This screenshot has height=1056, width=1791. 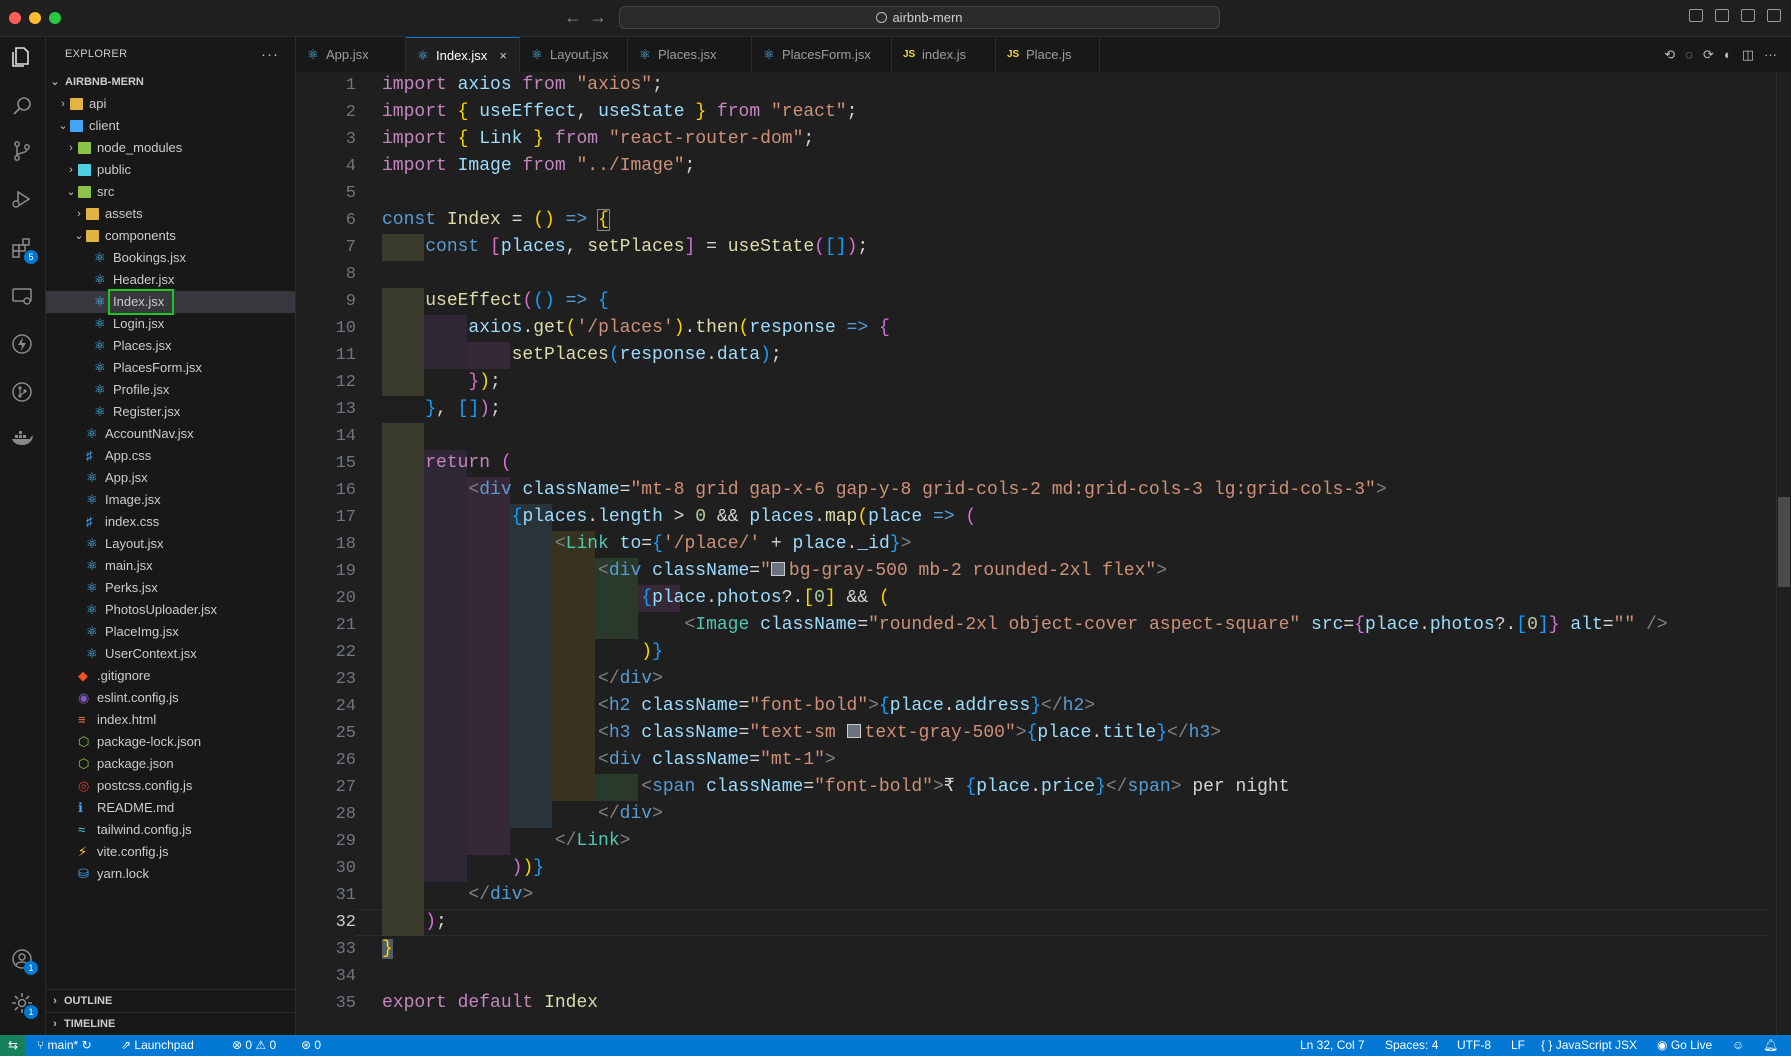 I want to click on go-back-icon: ⟲, so click(x=1669, y=55).